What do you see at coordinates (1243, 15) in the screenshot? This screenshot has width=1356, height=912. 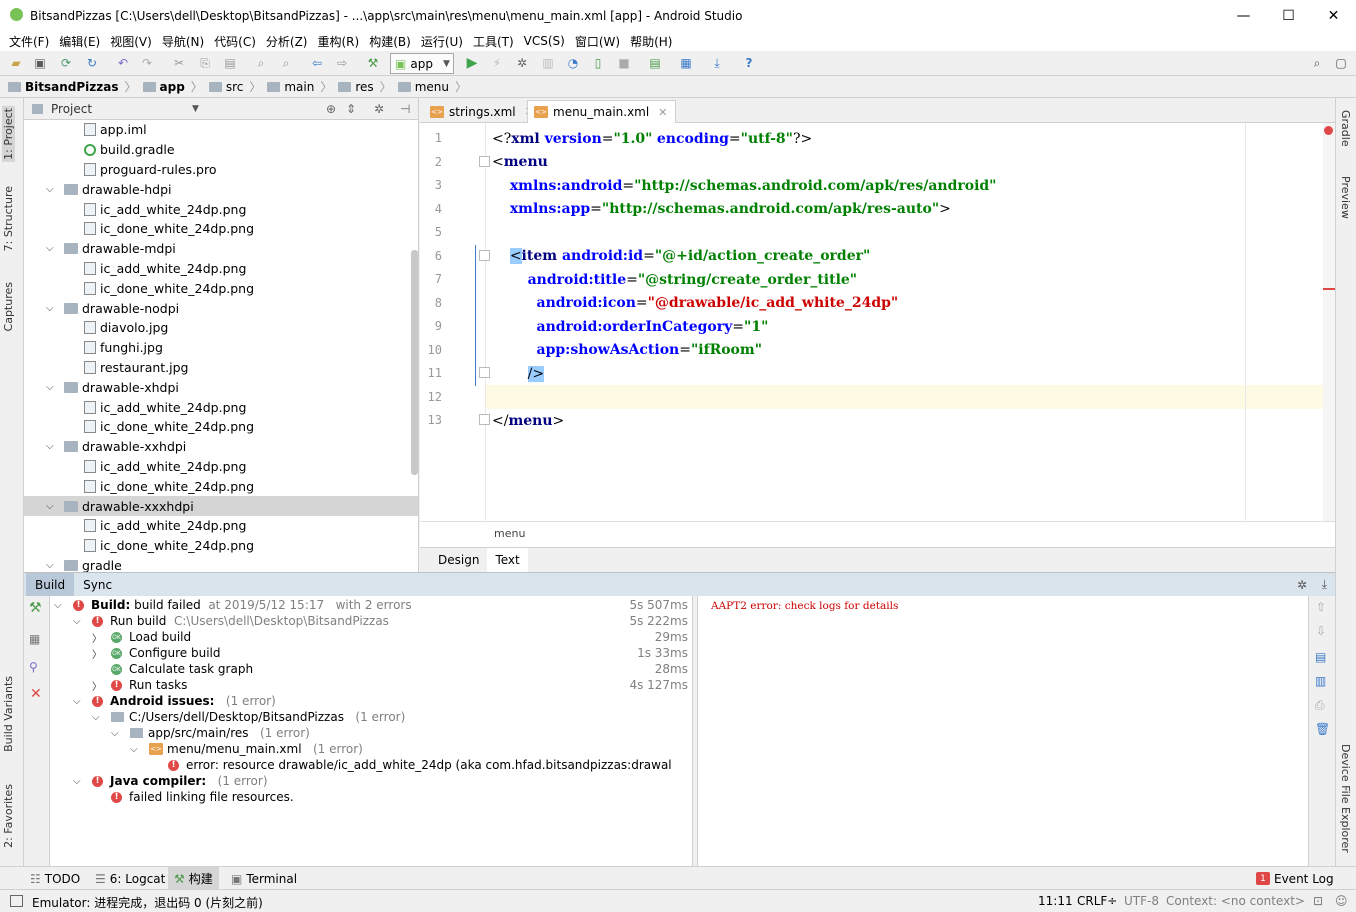 I see `minimize-button: —` at bounding box center [1243, 15].